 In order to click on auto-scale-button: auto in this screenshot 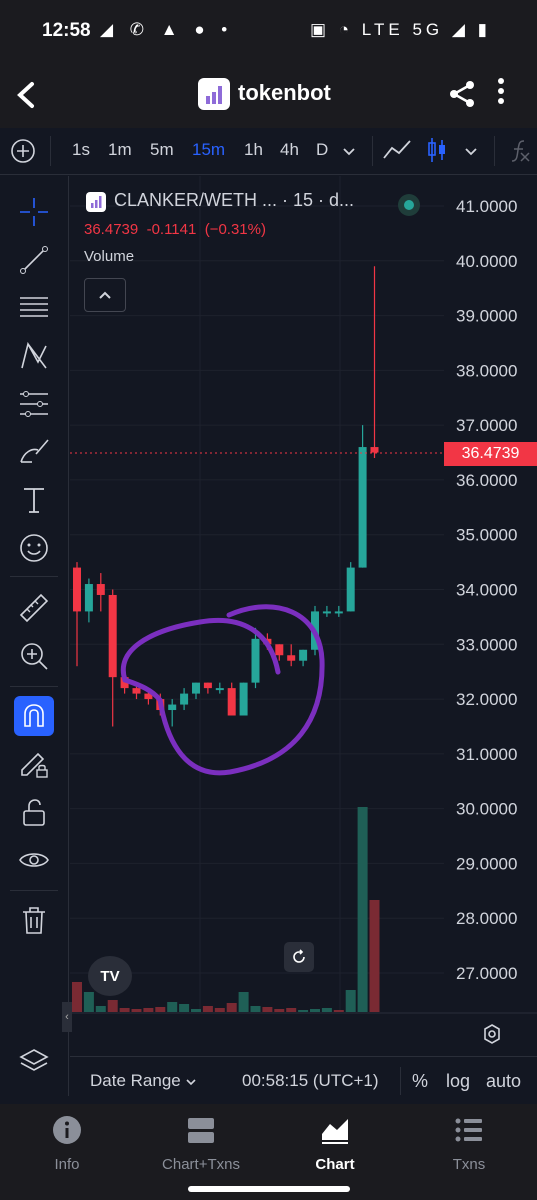, I will do `click(503, 1081)`.